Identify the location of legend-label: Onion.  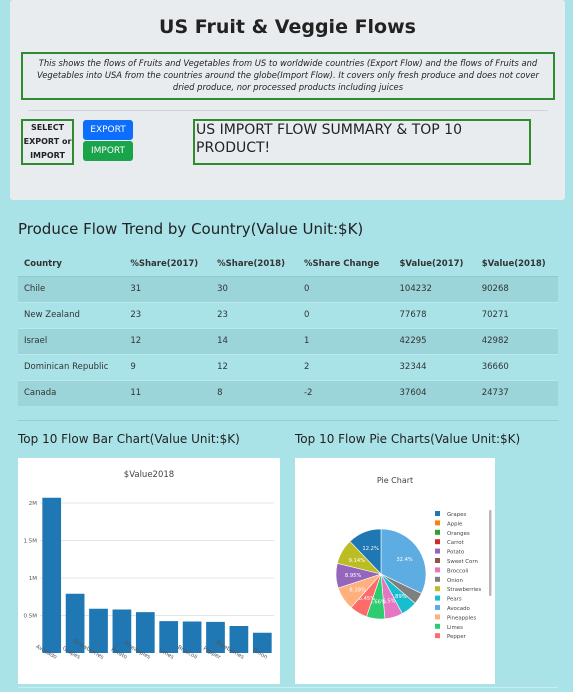
(455, 581).